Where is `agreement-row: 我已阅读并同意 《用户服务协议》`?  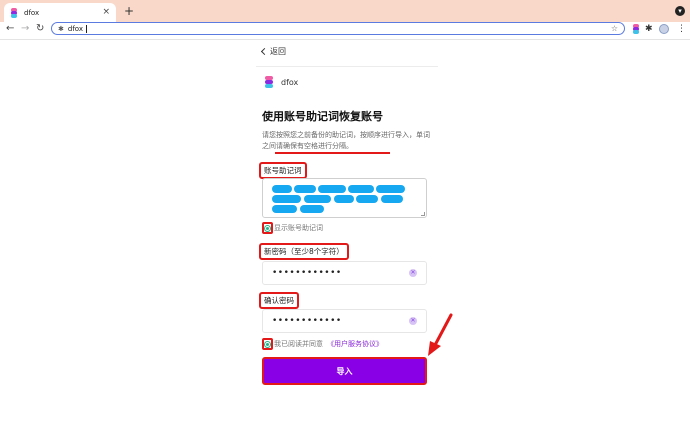 agreement-row: 我已阅读并同意 《用户服务协议》 is located at coordinates (322, 344).